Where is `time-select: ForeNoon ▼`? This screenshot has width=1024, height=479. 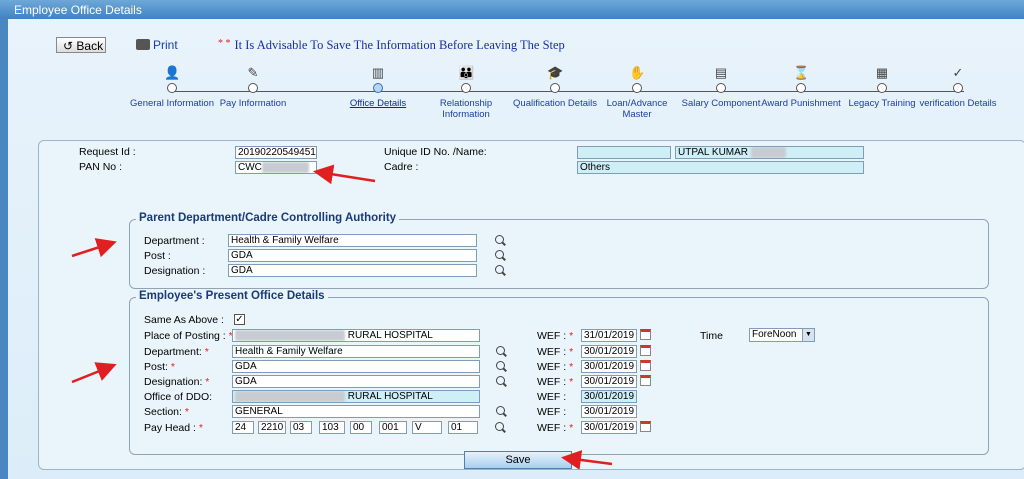 time-select: ForeNoon ▼ is located at coordinates (782, 335).